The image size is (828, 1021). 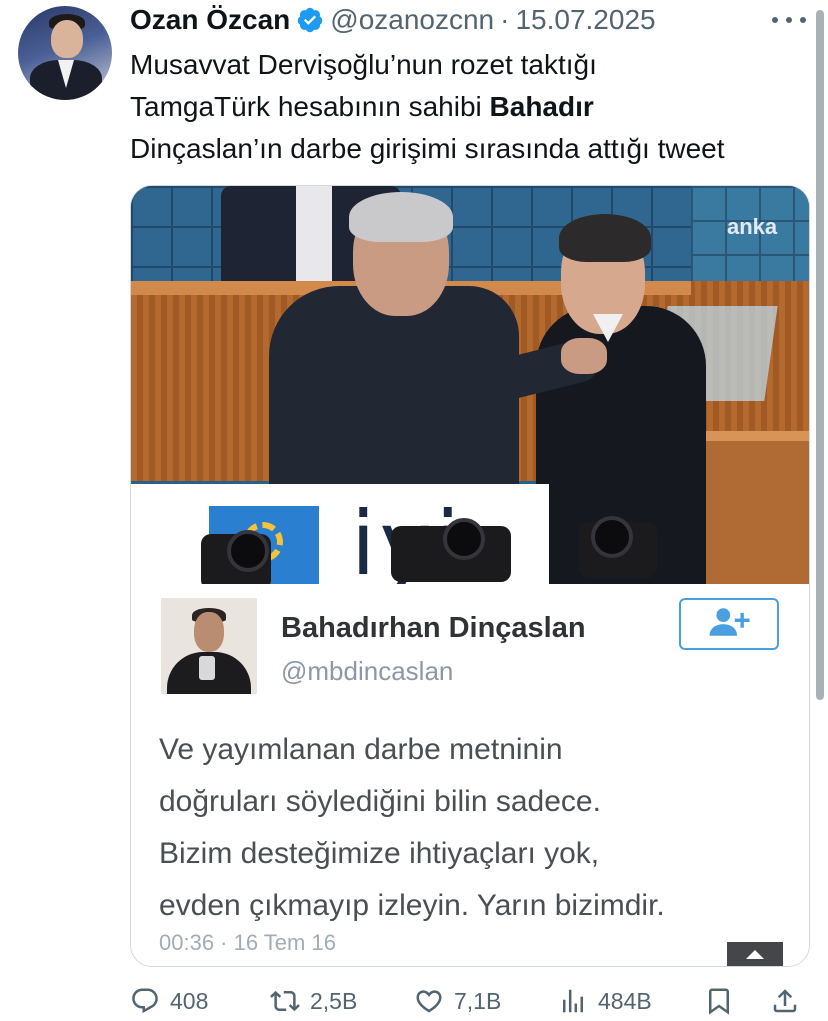 I want to click on bookmark-icon, so click(x=719, y=1001).